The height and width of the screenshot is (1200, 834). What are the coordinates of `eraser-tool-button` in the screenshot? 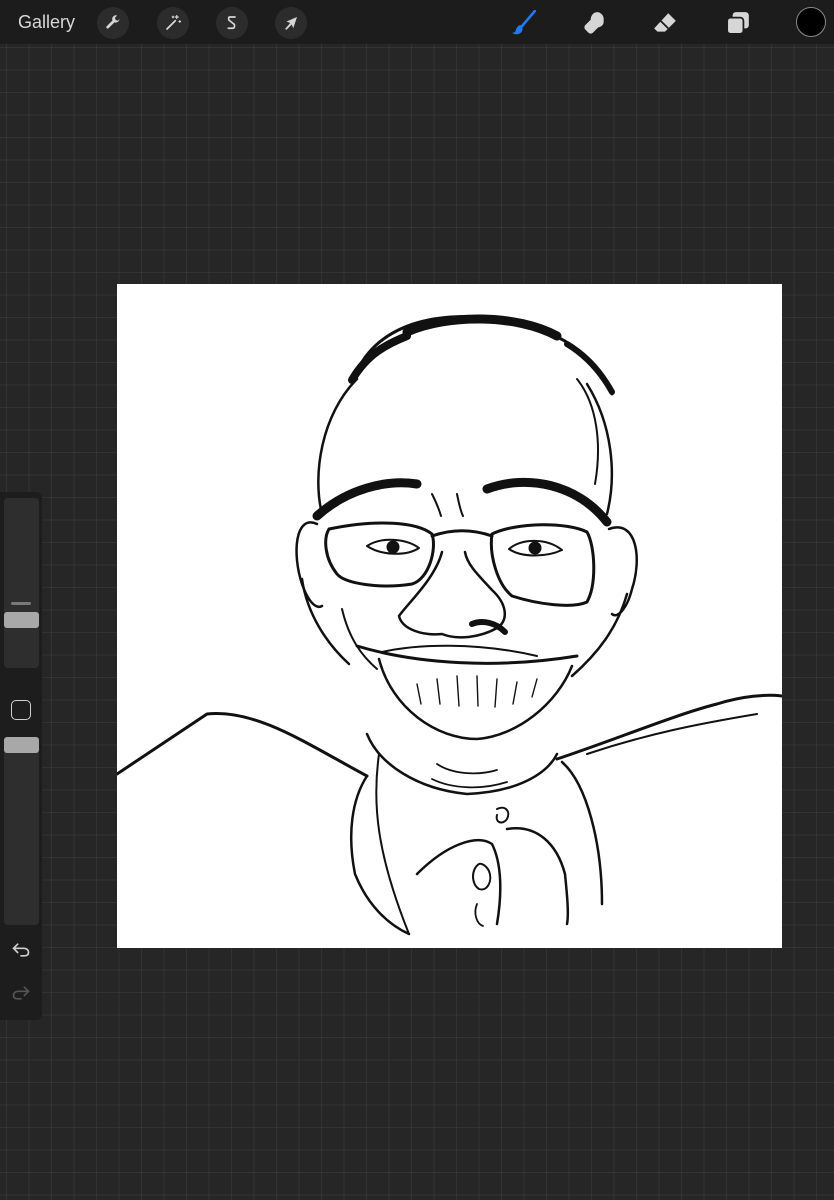 It's located at (665, 23).